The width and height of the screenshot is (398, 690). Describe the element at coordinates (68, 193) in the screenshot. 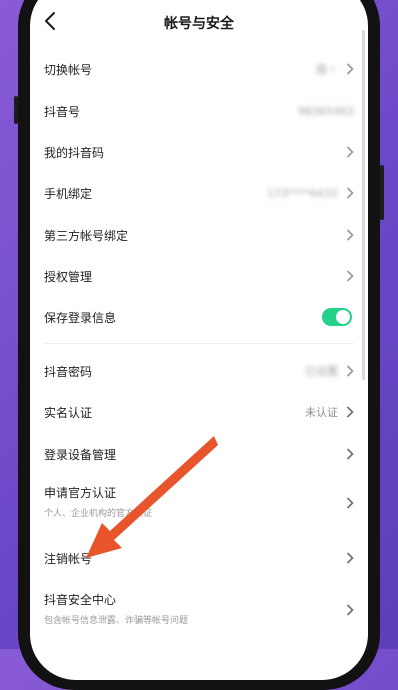

I see `settings-item-label: 手机绑定` at that location.